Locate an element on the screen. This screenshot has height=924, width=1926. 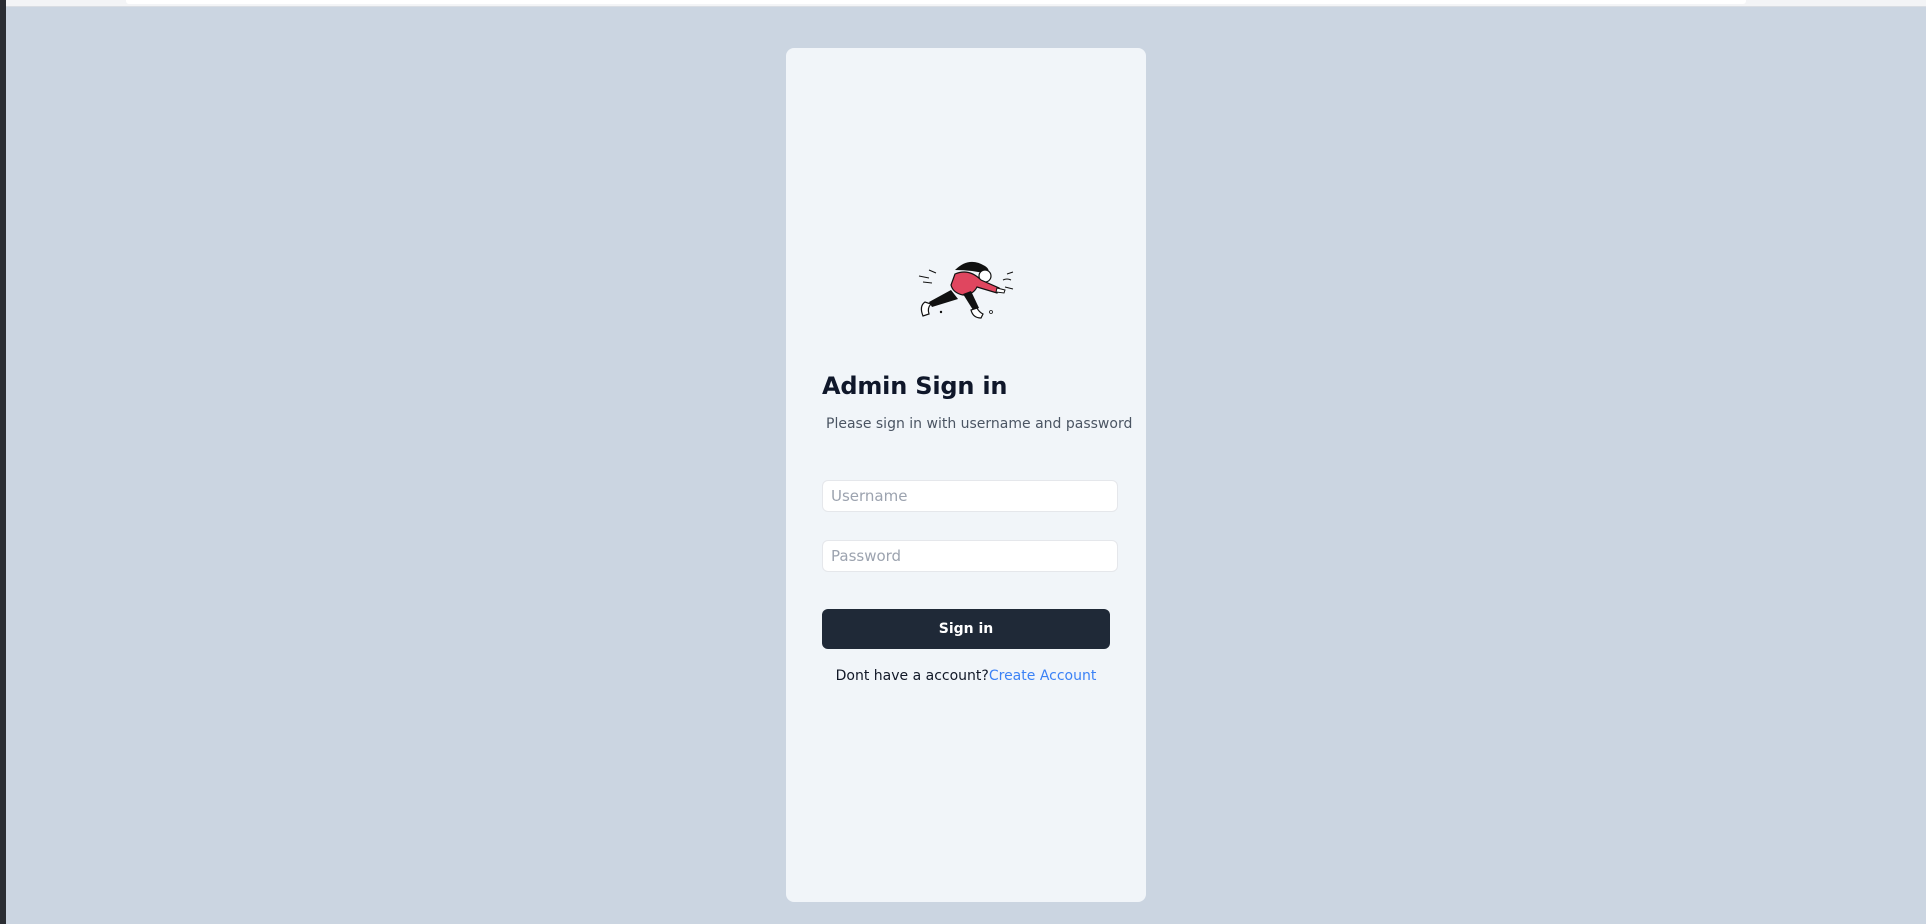
browser-top-bar is located at coordinates (966, 3).